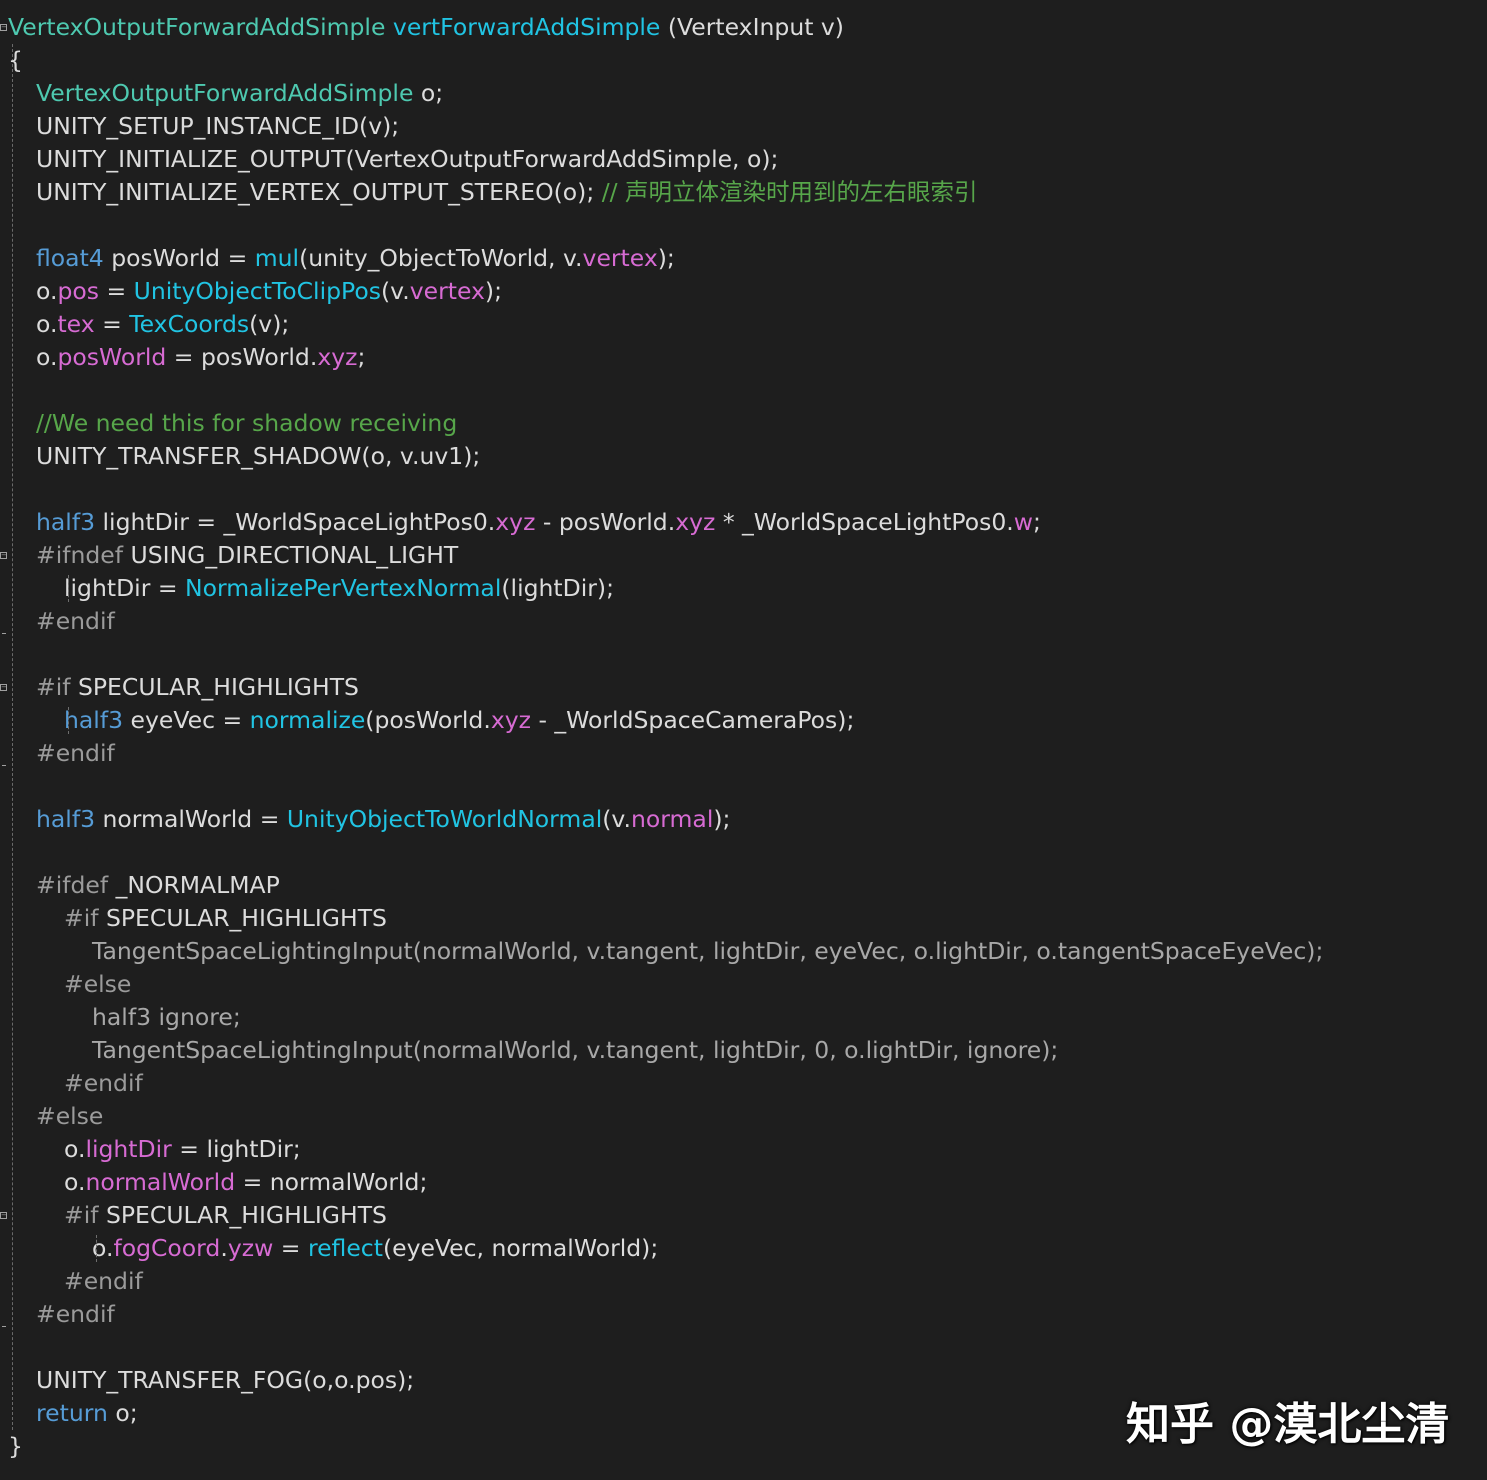  What do you see at coordinates (789, 192) in the screenshot?
I see `code-token: // 声明立体渲染时用到的左右眼索引` at bounding box center [789, 192].